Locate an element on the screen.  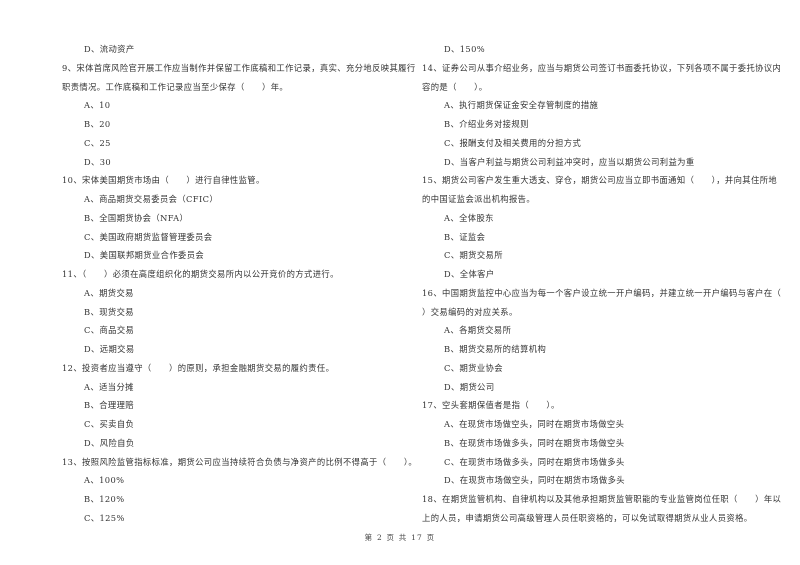
answer-option: D、当客户利益与期货公司利益冲突时，应当以期货公司利益为重 is located at coordinates (569, 161).